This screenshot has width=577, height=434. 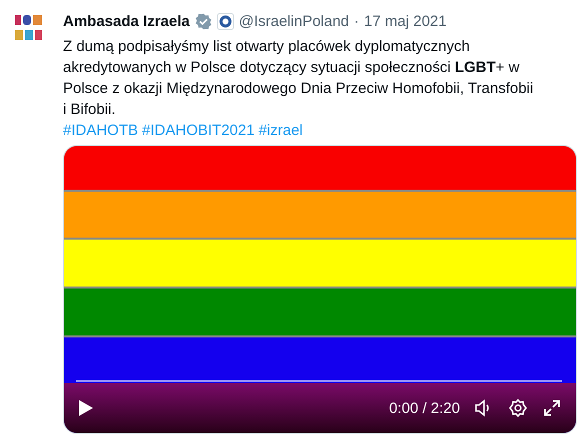 What do you see at coordinates (225, 21) in the screenshot?
I see `emblem-icon` at bounding box center [225, 21].